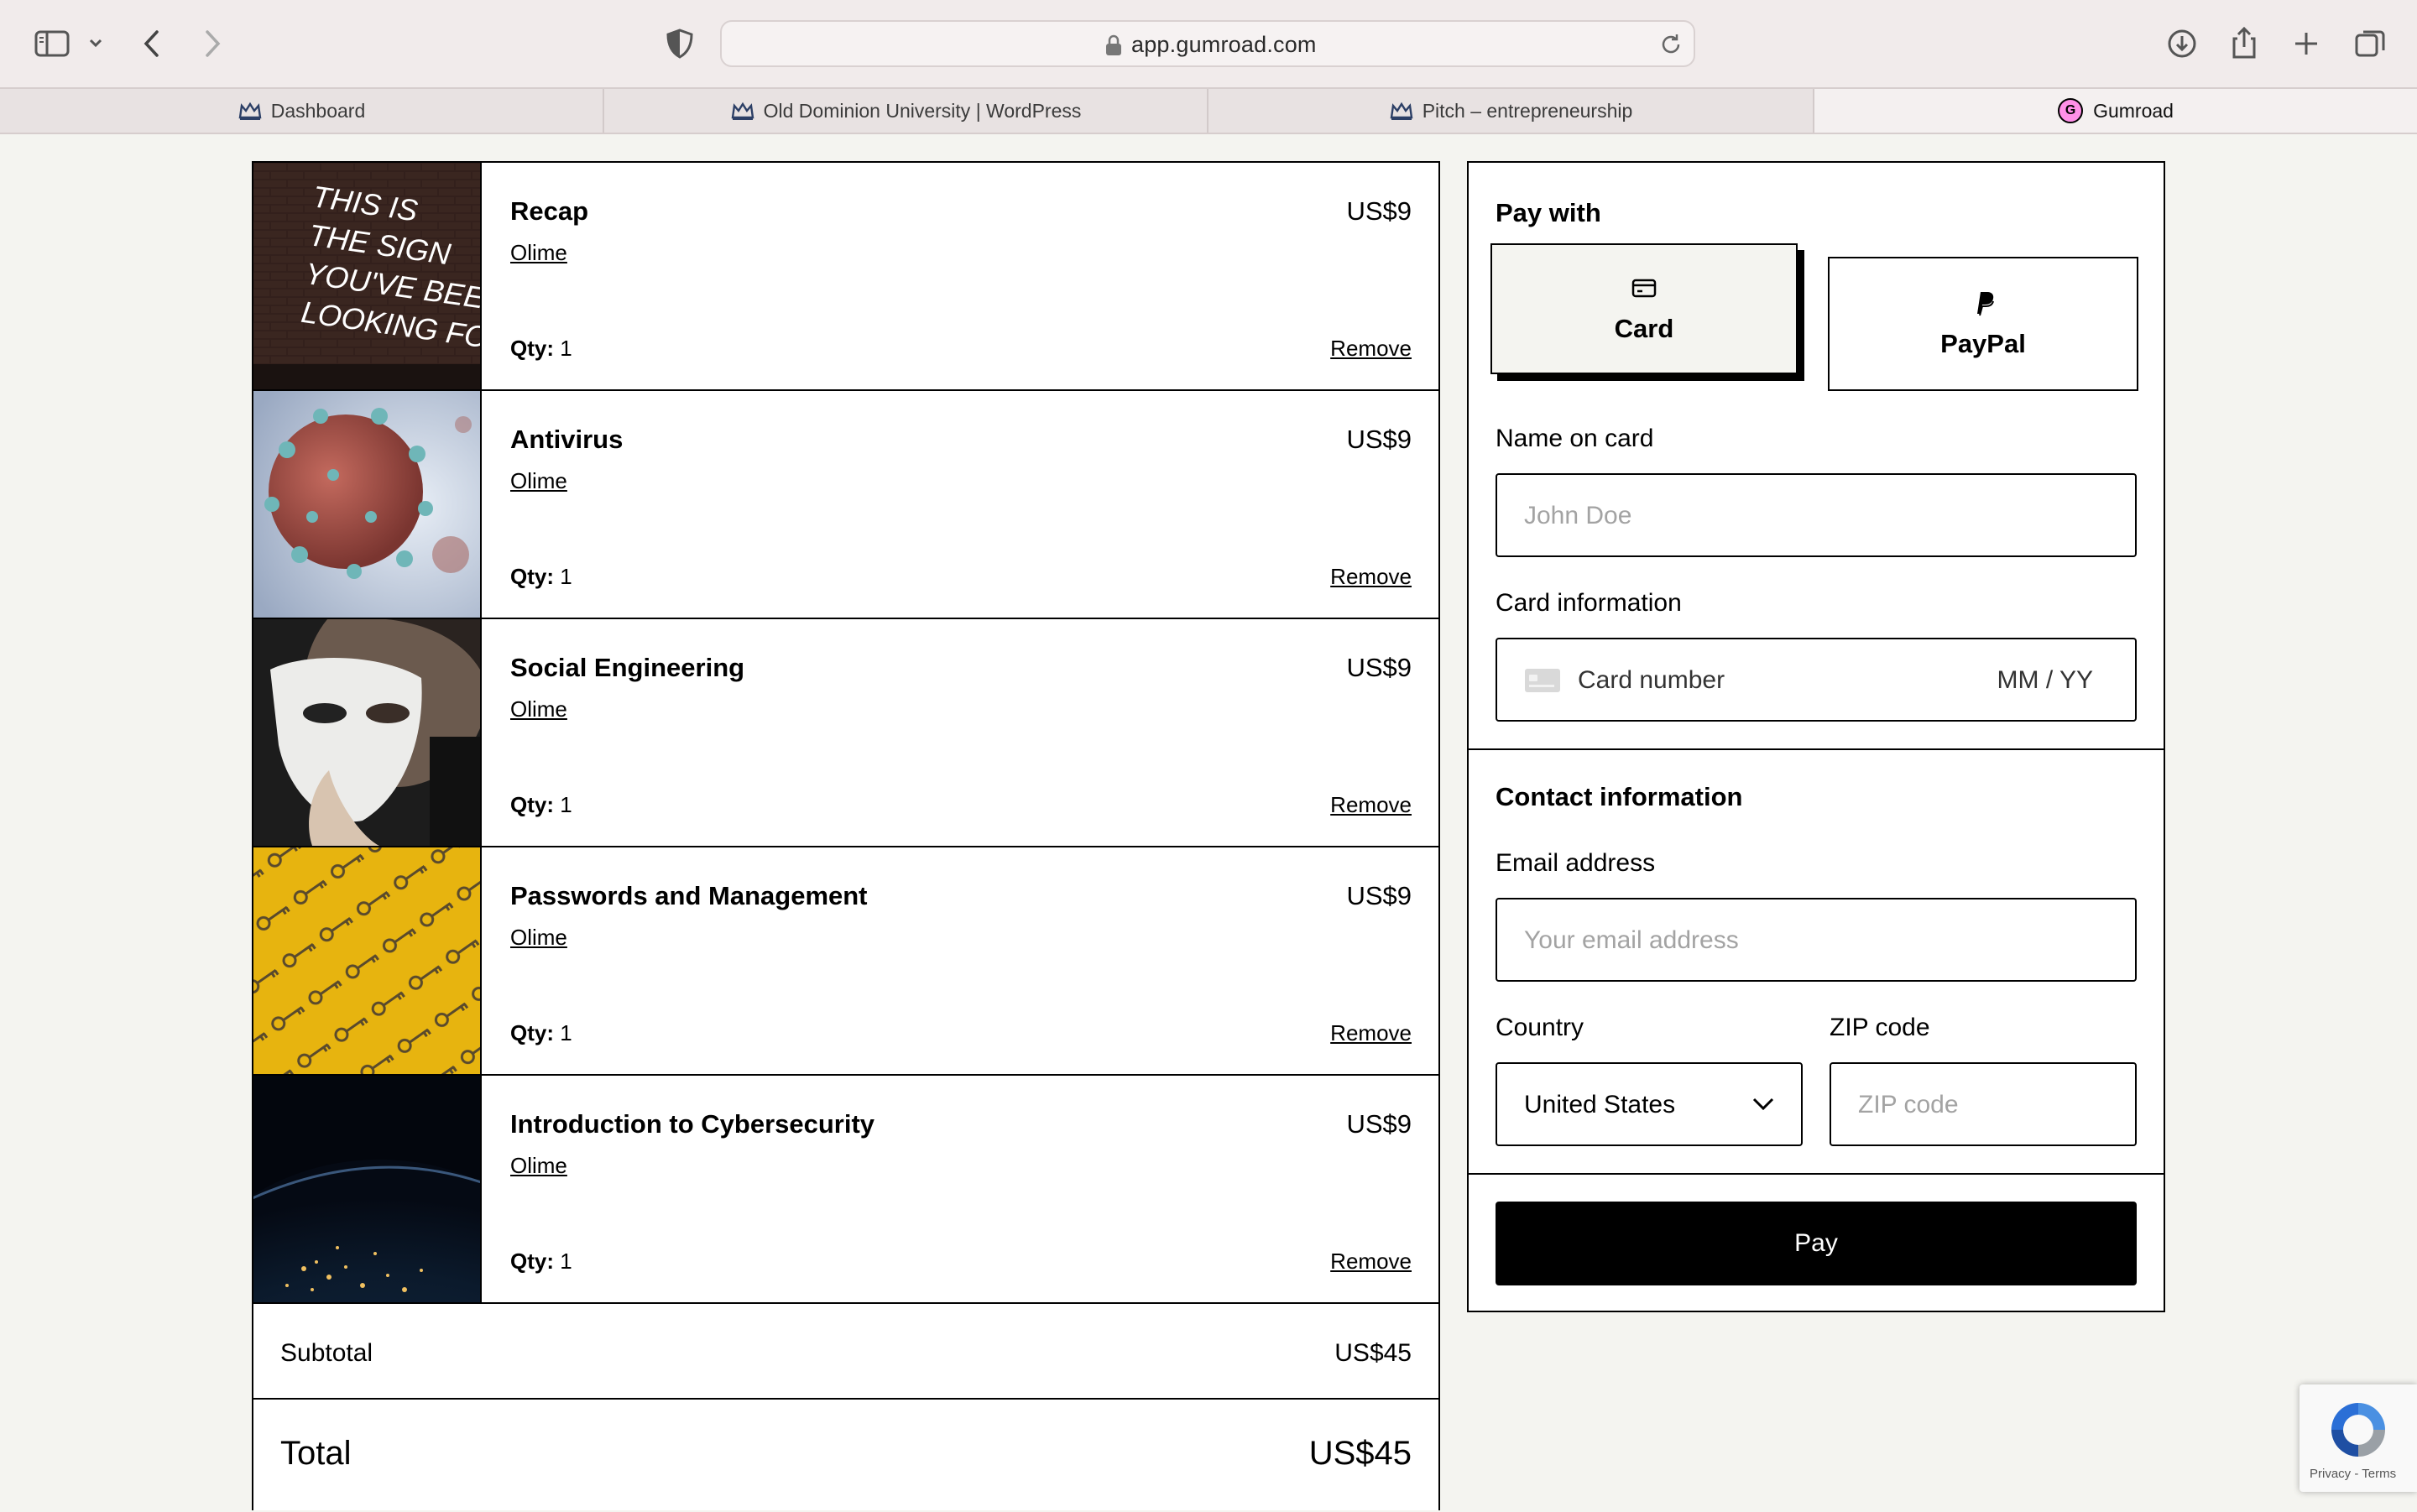 The height and width of the screenshot is (1512, 2417). What do you see at coordinates (153, 43) in the screenshot?
I see `back-arrow-icon` at bounding box center [153, 43].